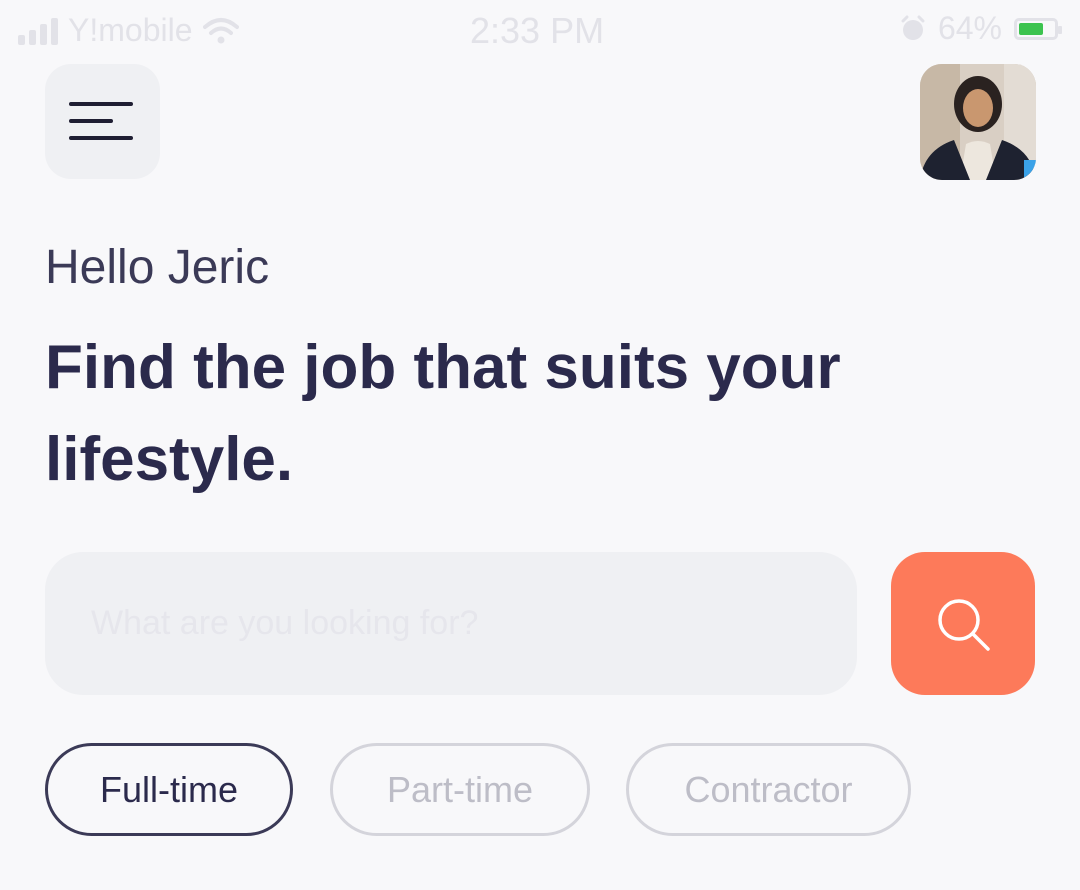  Describe the element at coordinates (169, 789) in the screenshot. I see `filter-chip-full-time: Full-time` at that location.